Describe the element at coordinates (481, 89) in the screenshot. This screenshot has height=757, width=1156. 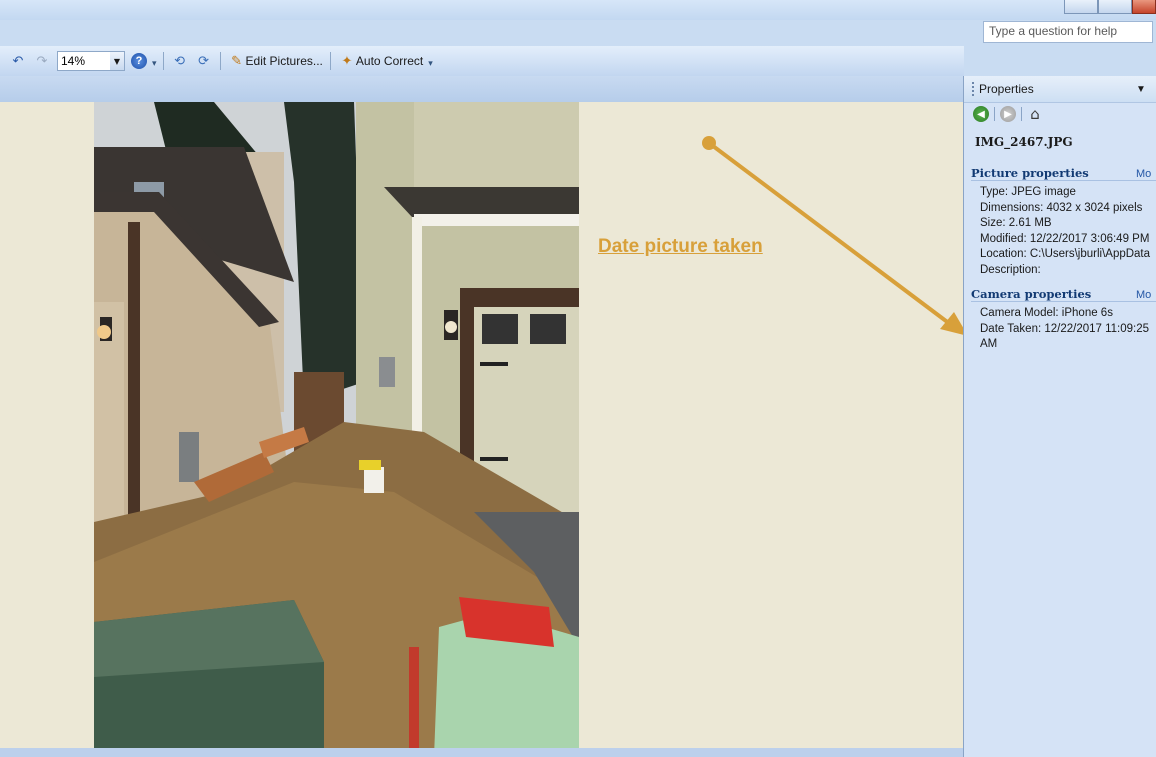
I see `workspace-header` at that location.